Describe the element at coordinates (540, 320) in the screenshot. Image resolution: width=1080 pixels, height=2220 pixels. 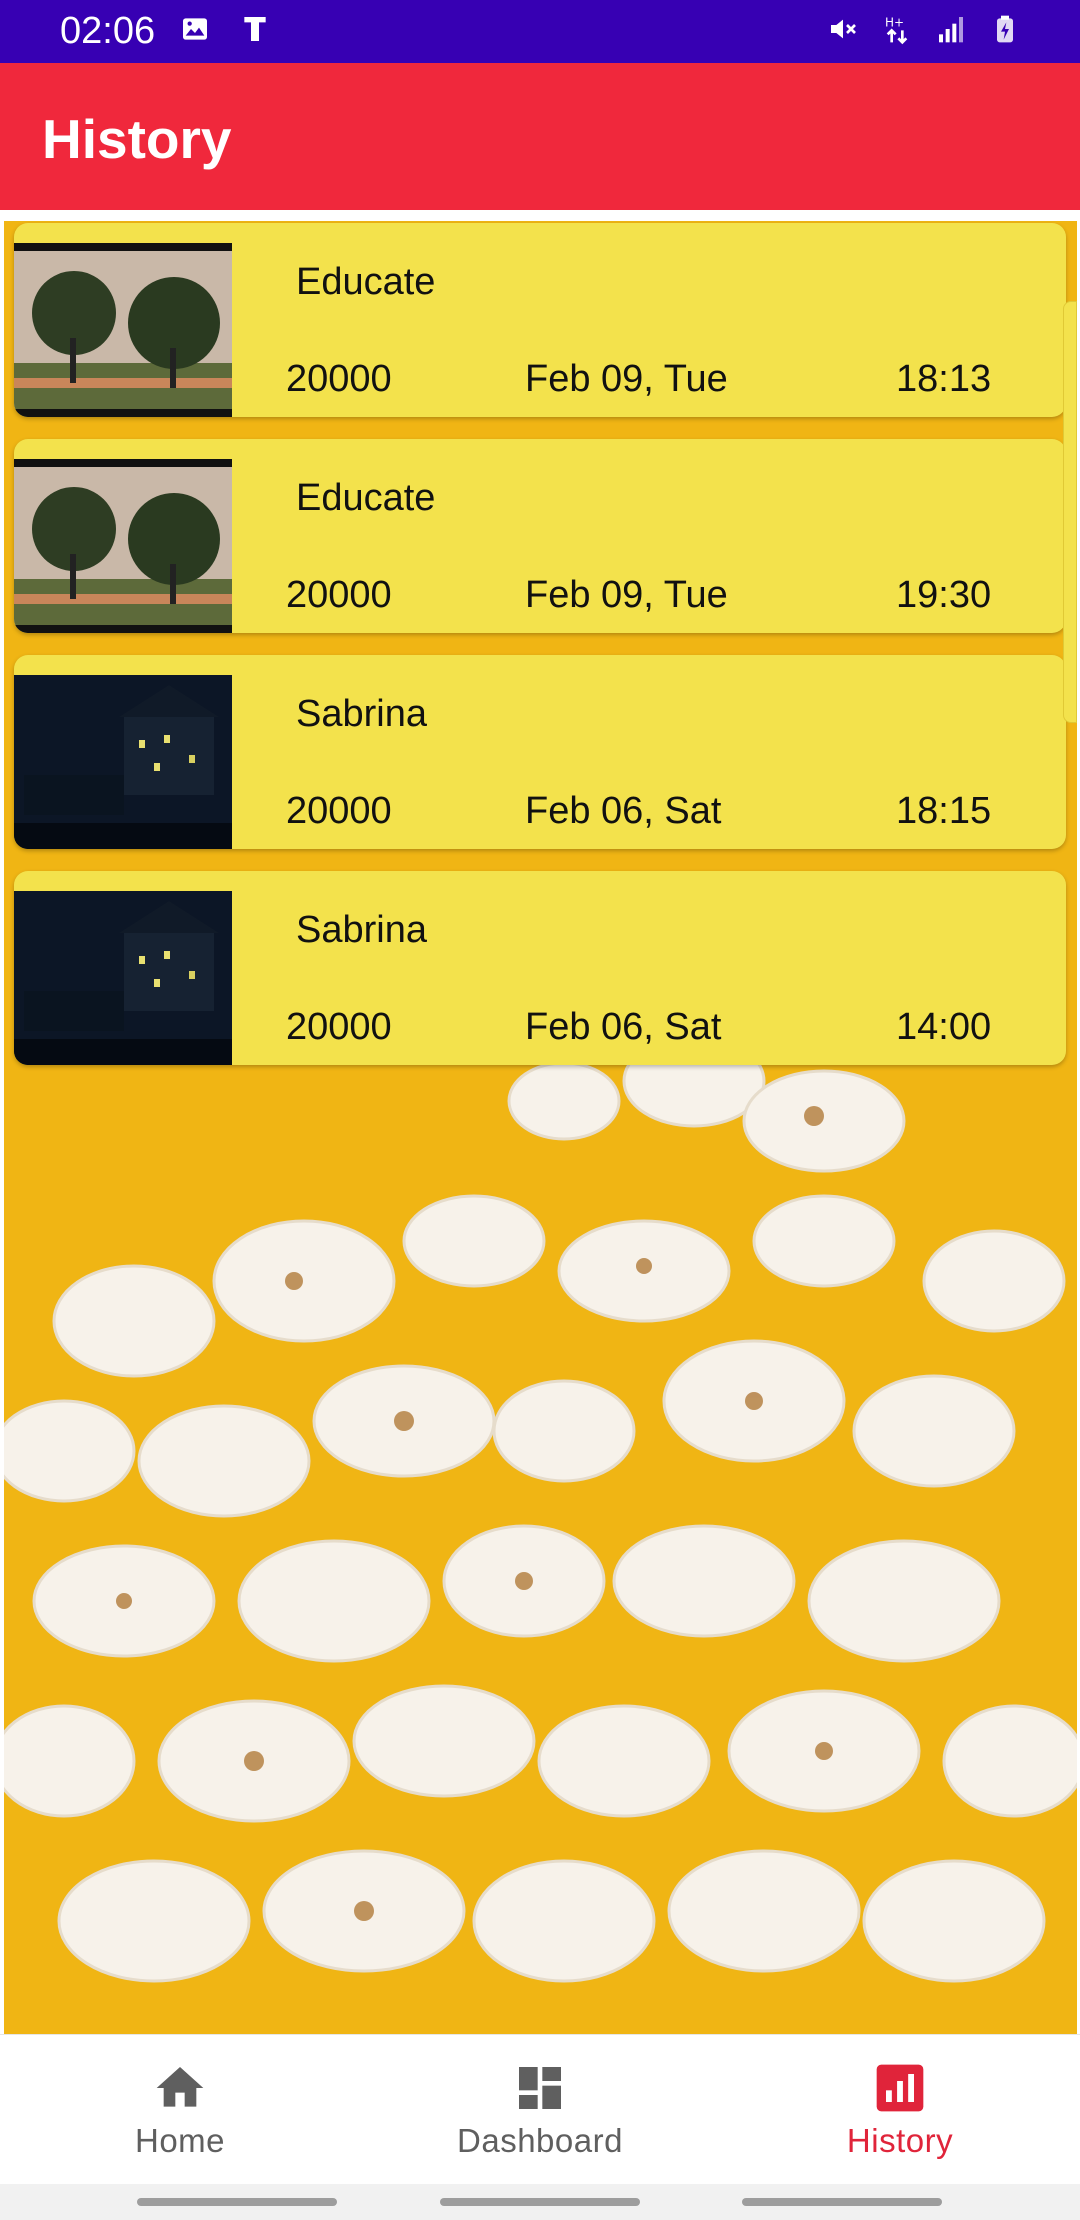
I see `history-card: Educate 20000 Feb 09, Tue 18:13` at that location.